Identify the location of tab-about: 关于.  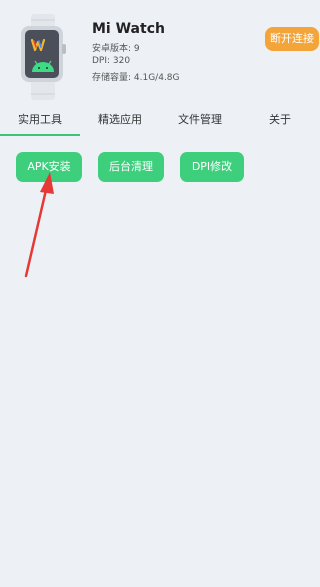
(280, 120).